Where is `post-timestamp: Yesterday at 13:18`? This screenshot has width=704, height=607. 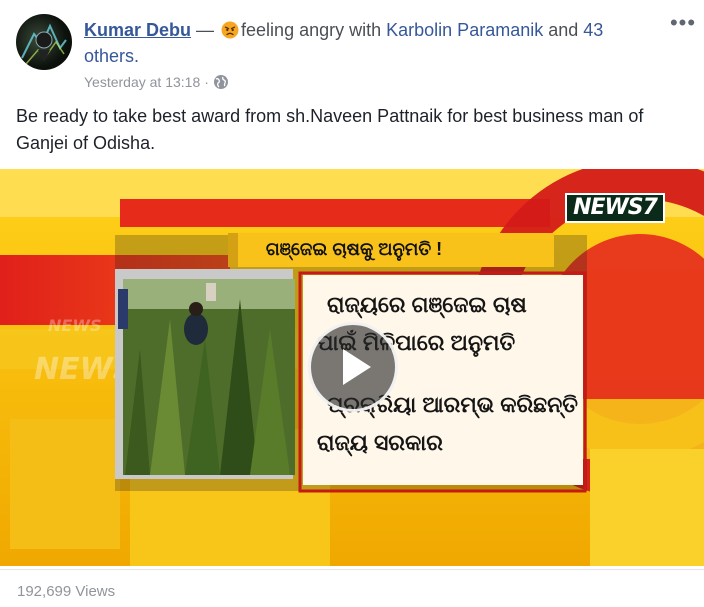
post-timestamp: Yesterday at 13:18 is located at coordinates (142, 82).